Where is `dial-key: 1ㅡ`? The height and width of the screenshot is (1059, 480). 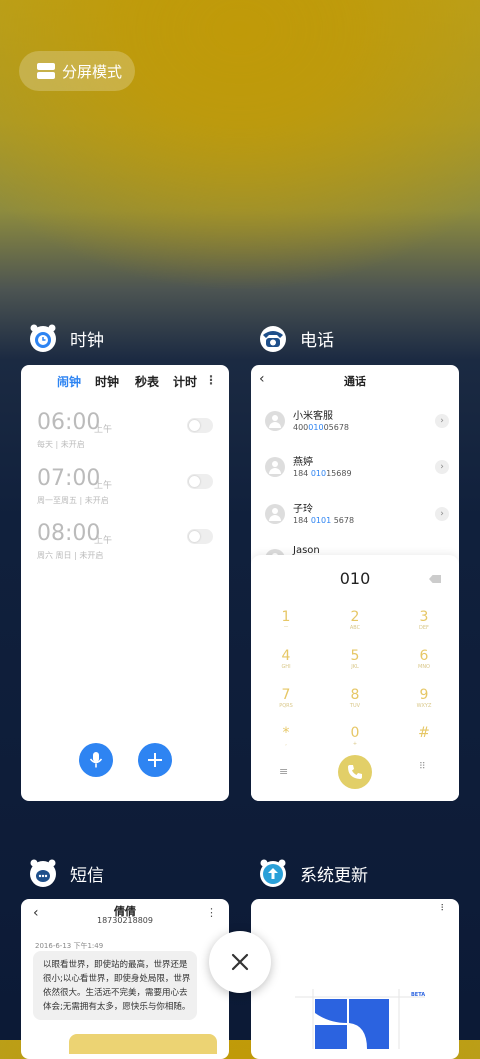
dial-key: 1ㅡ is located at coordinates (286, 620).